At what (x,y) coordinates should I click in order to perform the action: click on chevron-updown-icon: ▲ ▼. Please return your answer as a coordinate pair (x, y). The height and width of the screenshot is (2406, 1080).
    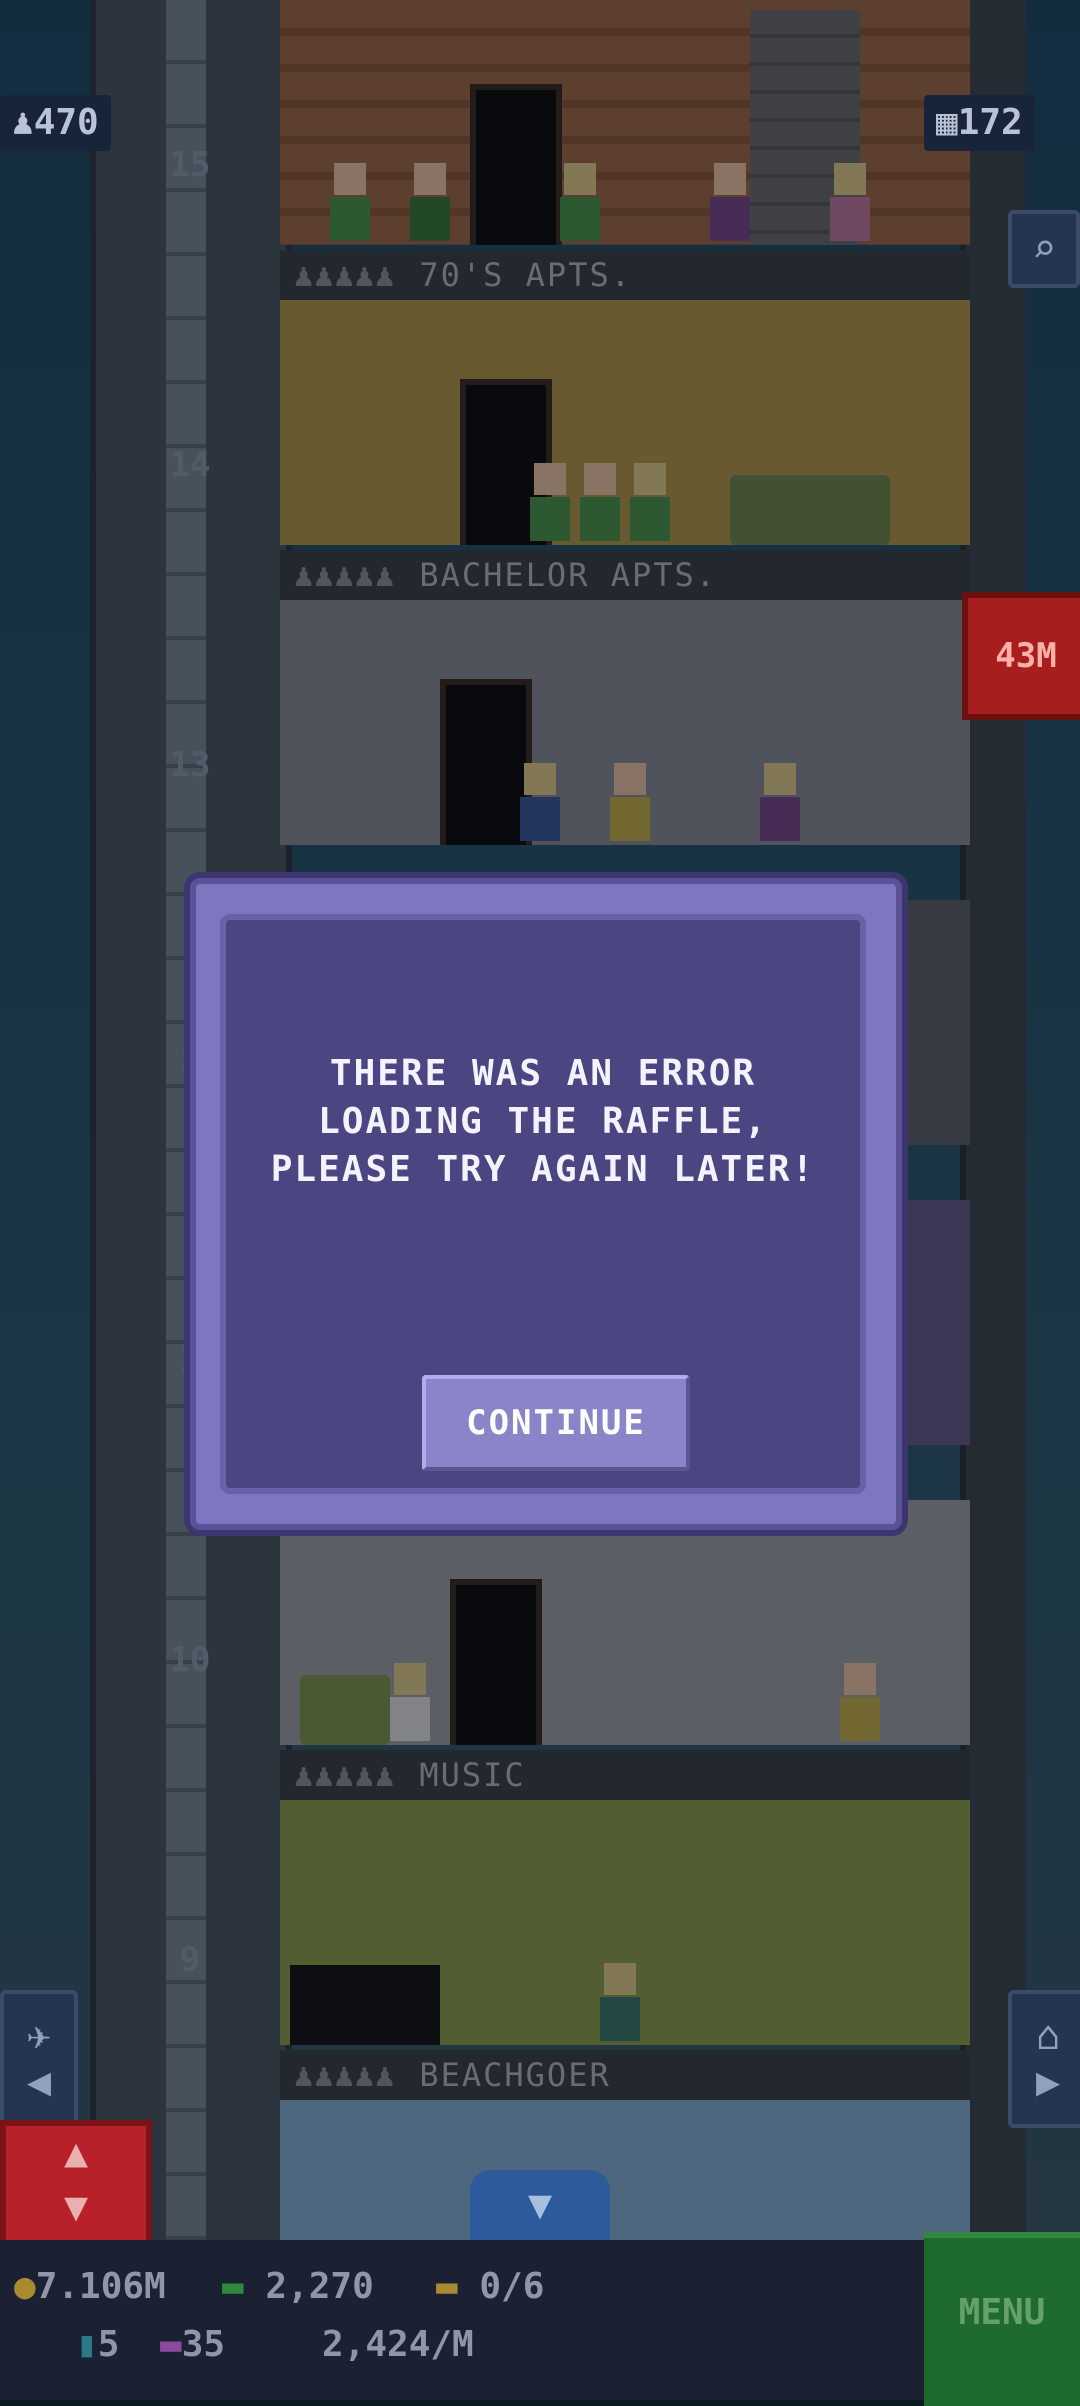
    Looking at the image, I should click on (76, 2180).